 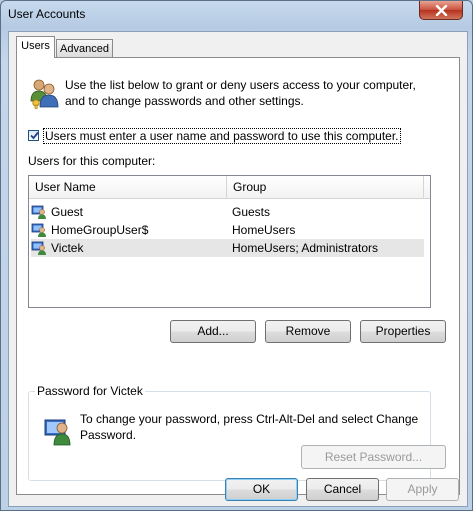 I want to click on cancel-button: Cancel, so click(x=342, y=489).